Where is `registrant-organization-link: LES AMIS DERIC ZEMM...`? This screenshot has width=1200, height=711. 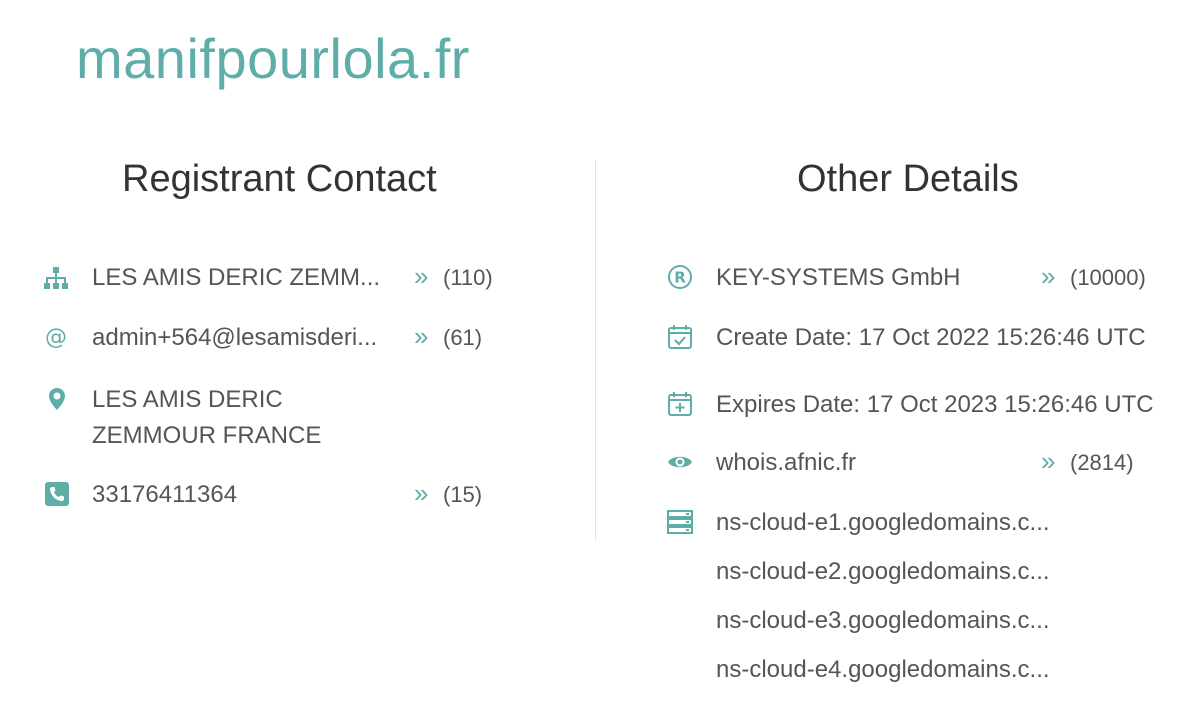
registrant-organization-link: LES AMIS DERIC ZEMM... is located at coordinates (242, 278).